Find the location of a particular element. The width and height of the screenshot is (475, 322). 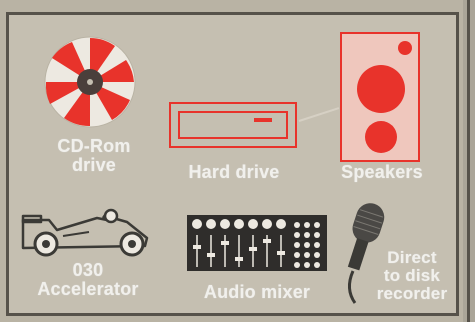

recorder-label: Direct to disk recorder is located at coordinates (412, 276).